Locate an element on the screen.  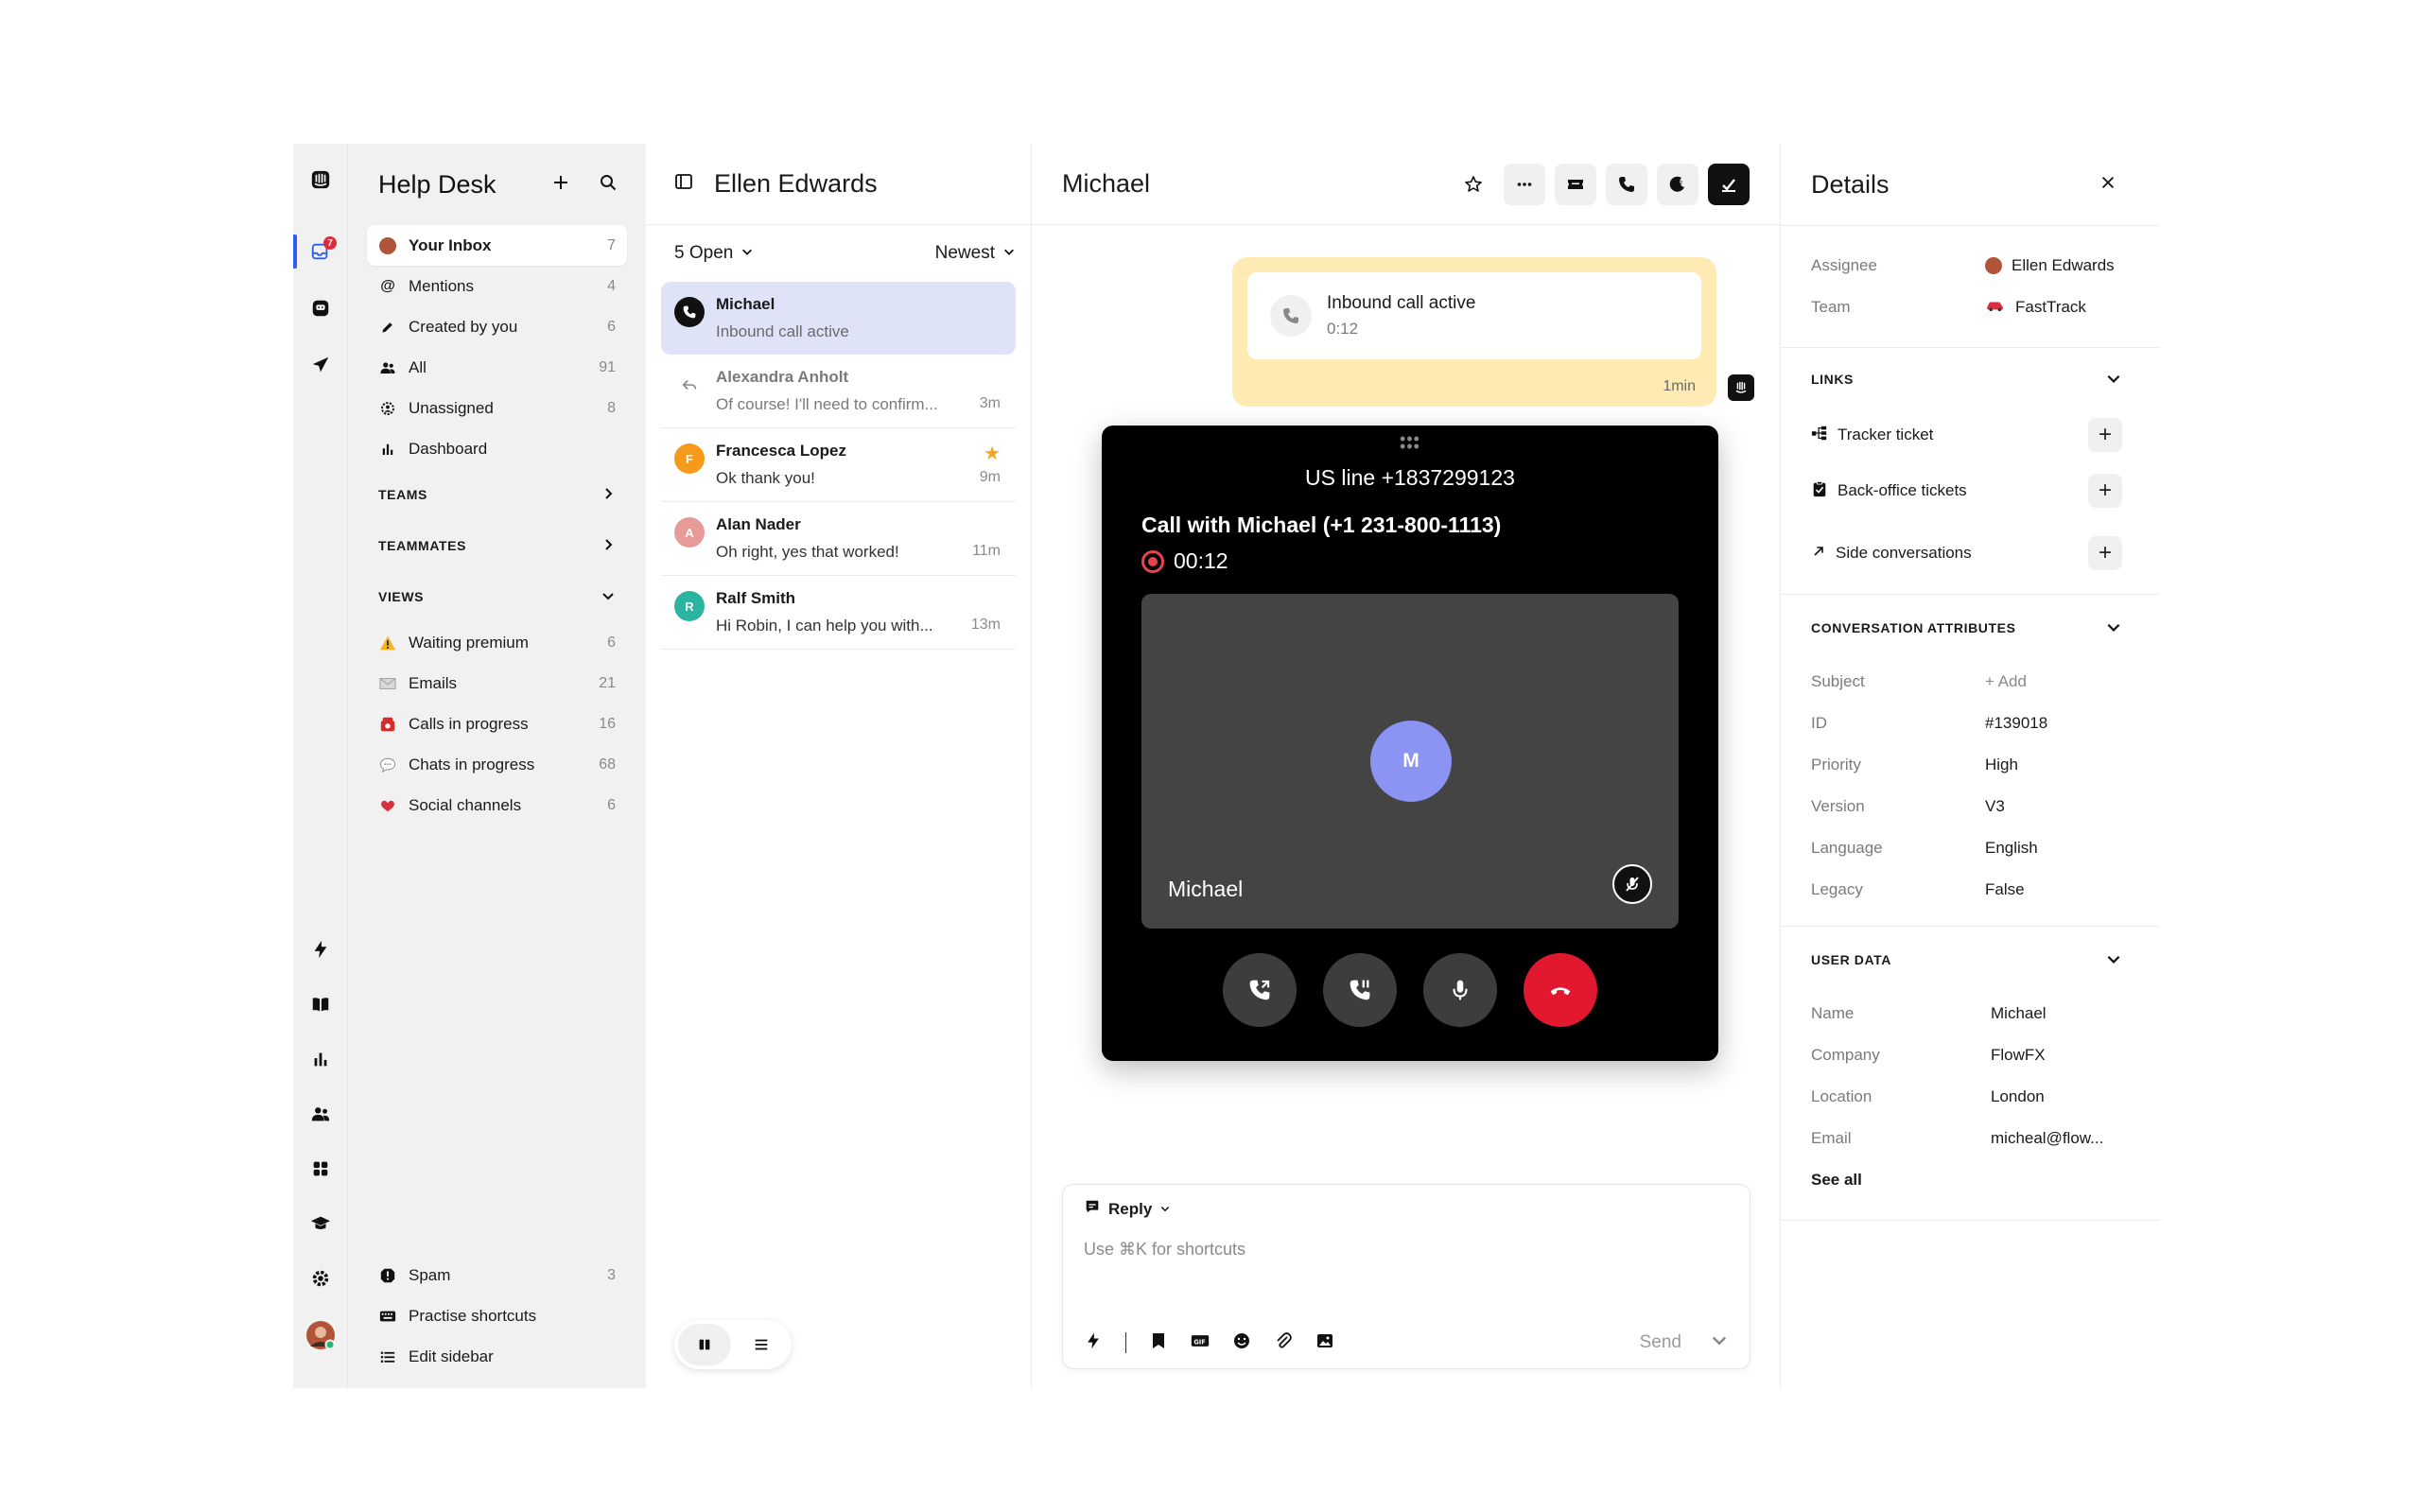
fin-bot-icon is located at coordinates (320, 308).